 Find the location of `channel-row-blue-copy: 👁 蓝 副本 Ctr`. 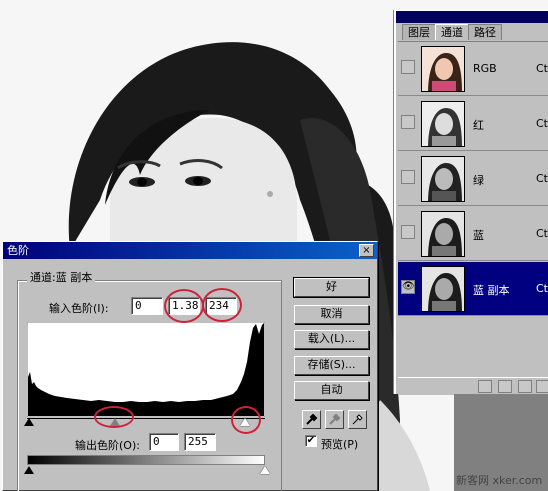

channel-row-blue-copy: 👁 蓝 副本 Ctr is located at coordinates (473, 289).